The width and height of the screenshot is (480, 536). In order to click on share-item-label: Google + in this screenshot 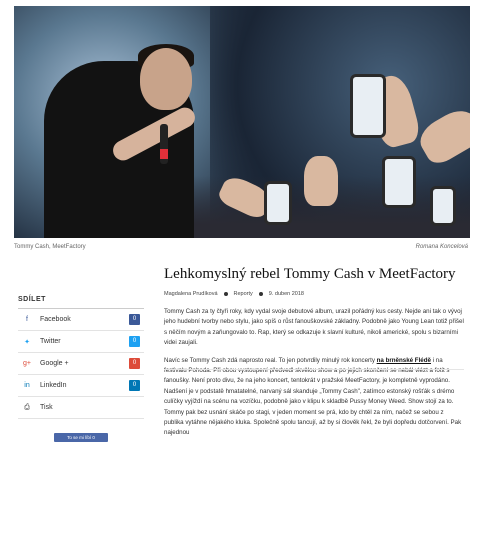, I will do `click(54, 363)`.